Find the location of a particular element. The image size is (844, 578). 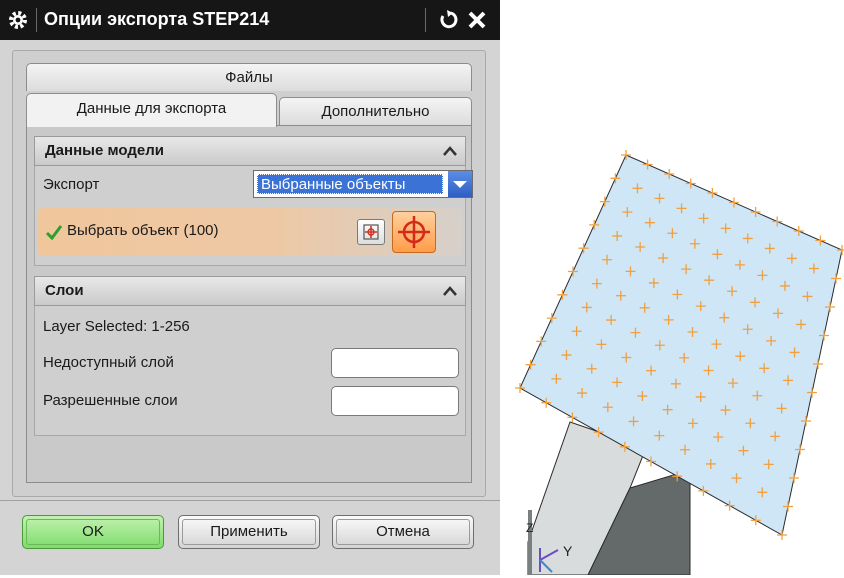

filter-icon is located at coordinates (371, 232).